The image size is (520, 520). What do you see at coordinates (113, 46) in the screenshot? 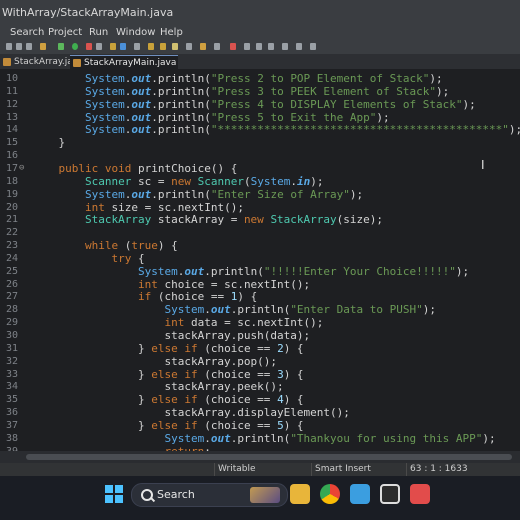
I see `new-package-icon` at bounding box center [113, 46].